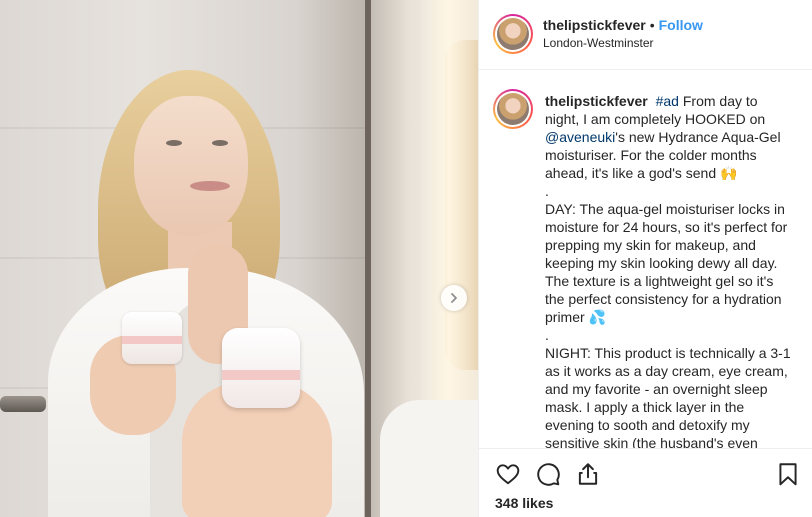 This screenshot has height=517, width=812. I want to click on save-button, so click(788, 474).